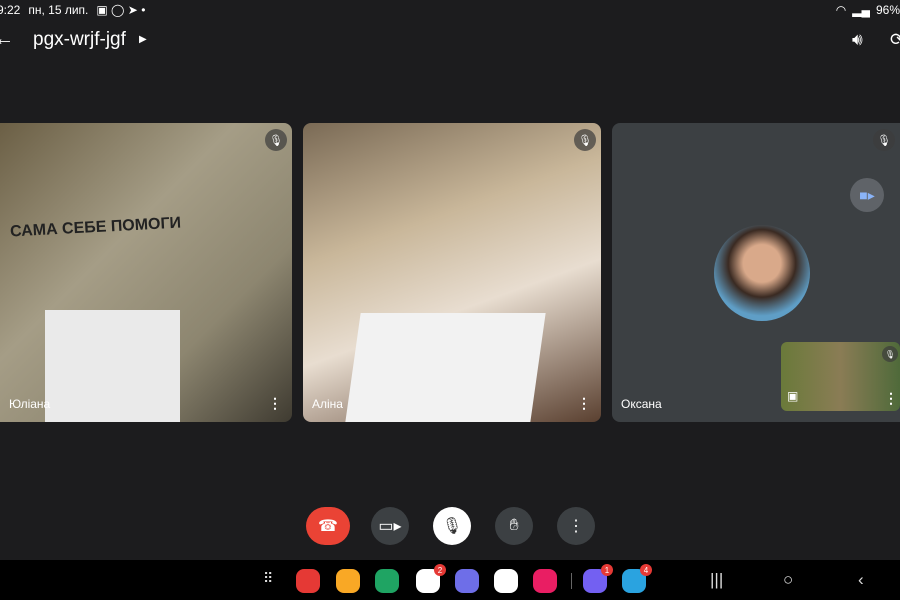  I want to click on clock: 9:22, so click(10, 10).